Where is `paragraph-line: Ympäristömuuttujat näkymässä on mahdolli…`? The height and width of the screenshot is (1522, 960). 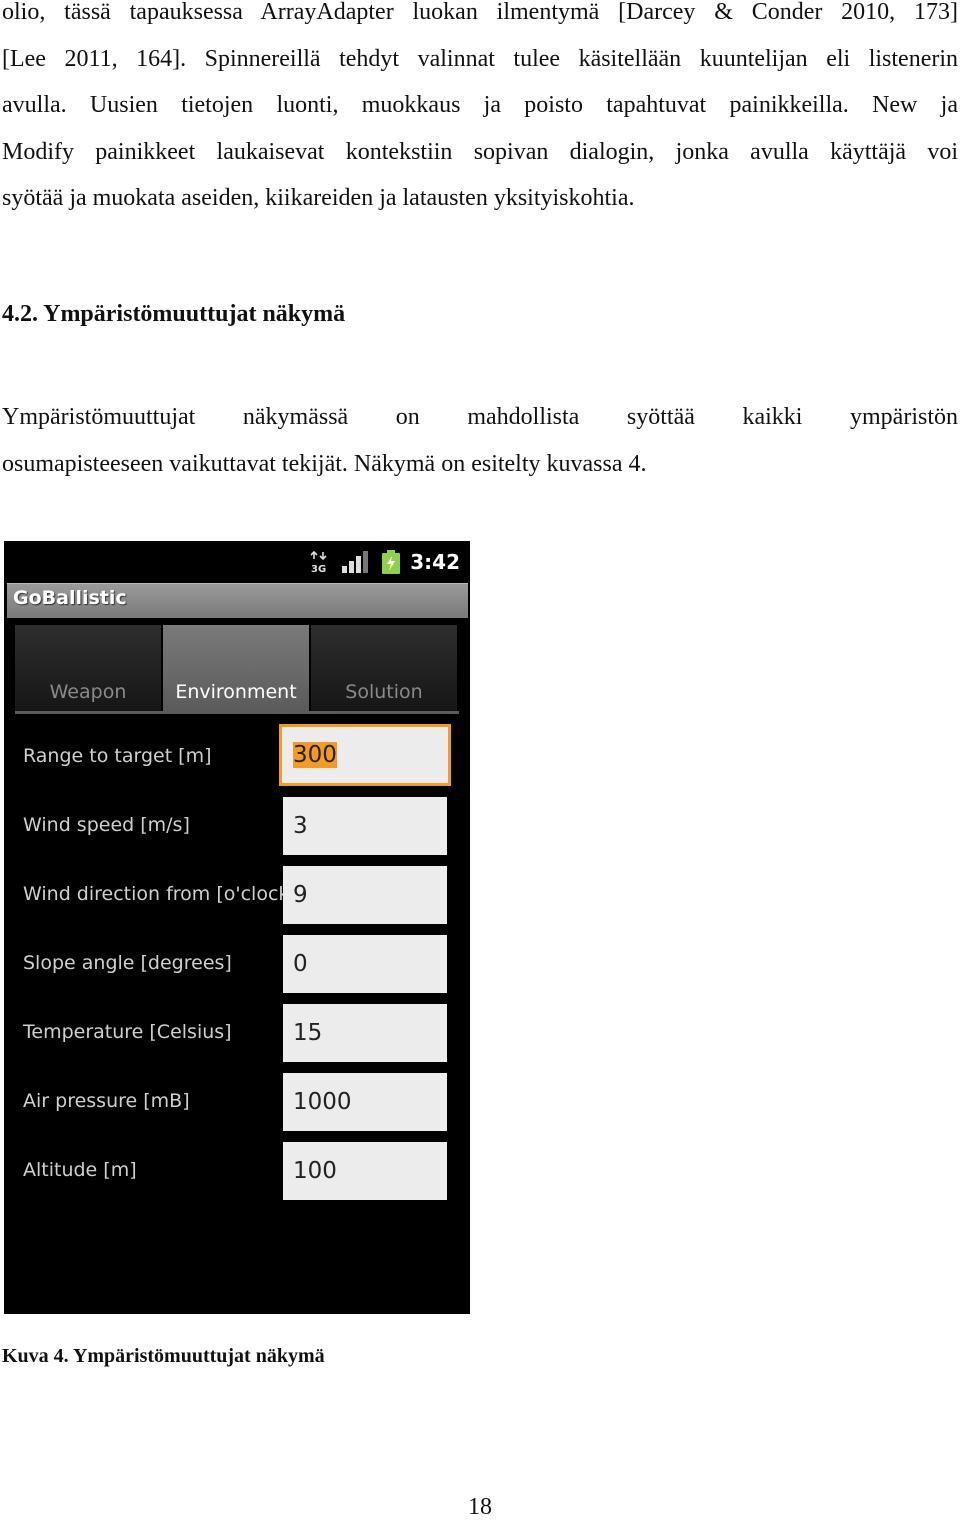
paragraph-line: Ympäristömuuttujat näkymässä on mahdolli… is located at coordinates (480, 417).